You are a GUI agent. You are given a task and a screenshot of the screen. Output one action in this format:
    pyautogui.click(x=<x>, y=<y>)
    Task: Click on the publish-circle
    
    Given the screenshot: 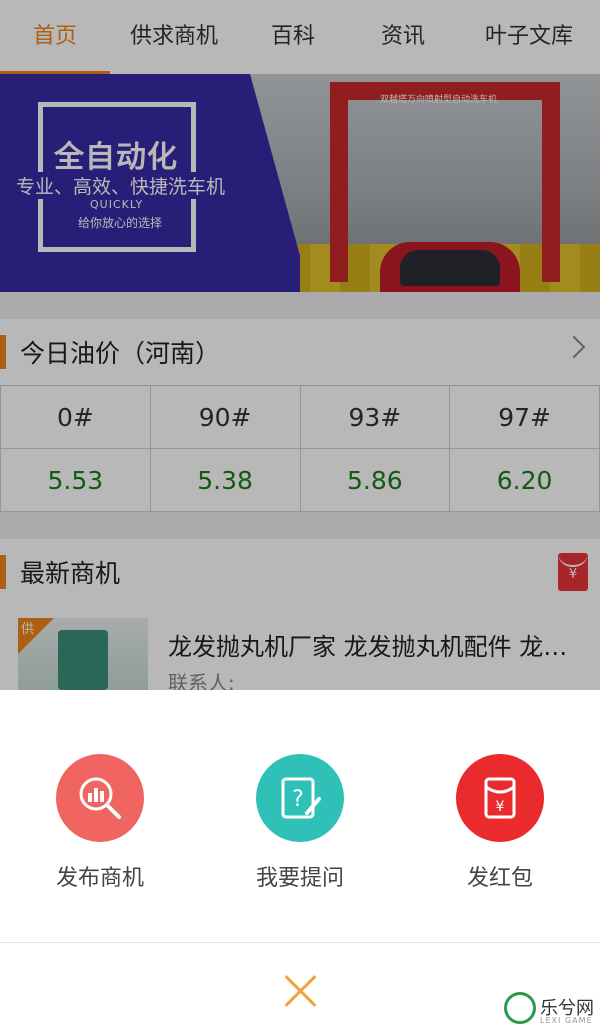 What is the action you would take?
    pyautogui.click(x=100, y=798)
    